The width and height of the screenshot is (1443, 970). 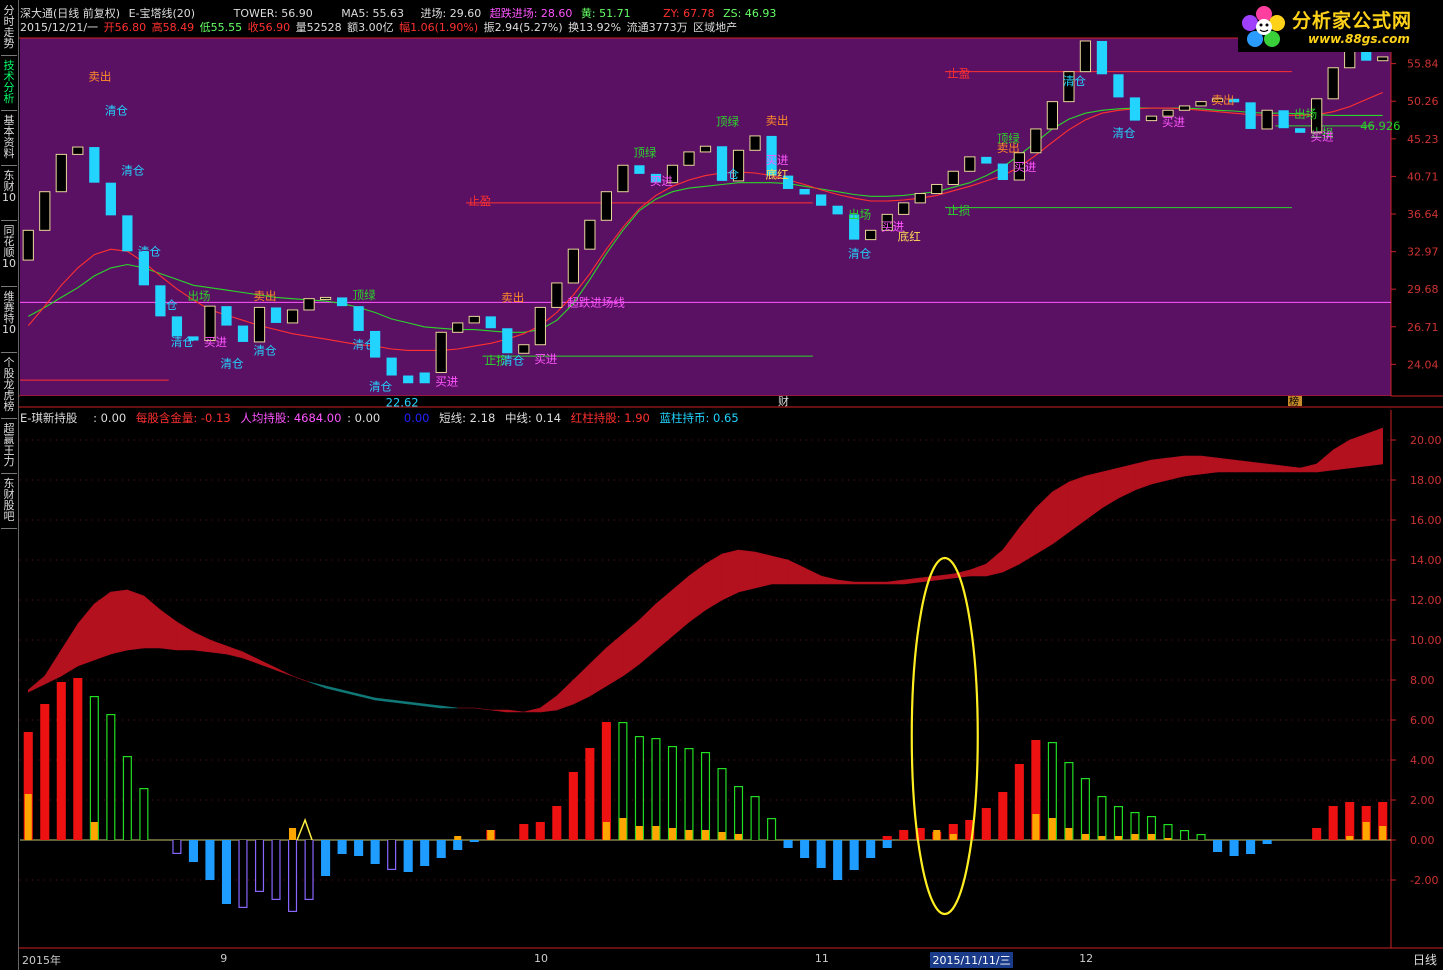 What do you see at coordinates (479, 201) in the screenshot?
I see `signal-label: 止盈` at bounding box center [479, 201].